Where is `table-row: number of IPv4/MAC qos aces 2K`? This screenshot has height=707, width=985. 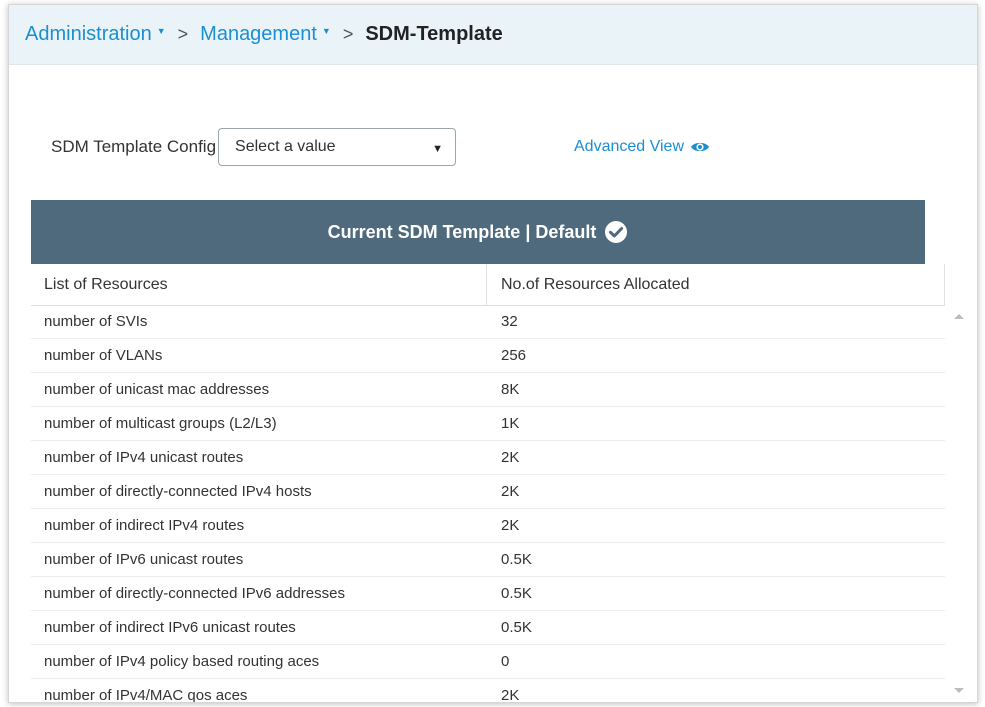 table-row: number of IPv4/MAC qos aces 2K is located at coordinates (488, 690).